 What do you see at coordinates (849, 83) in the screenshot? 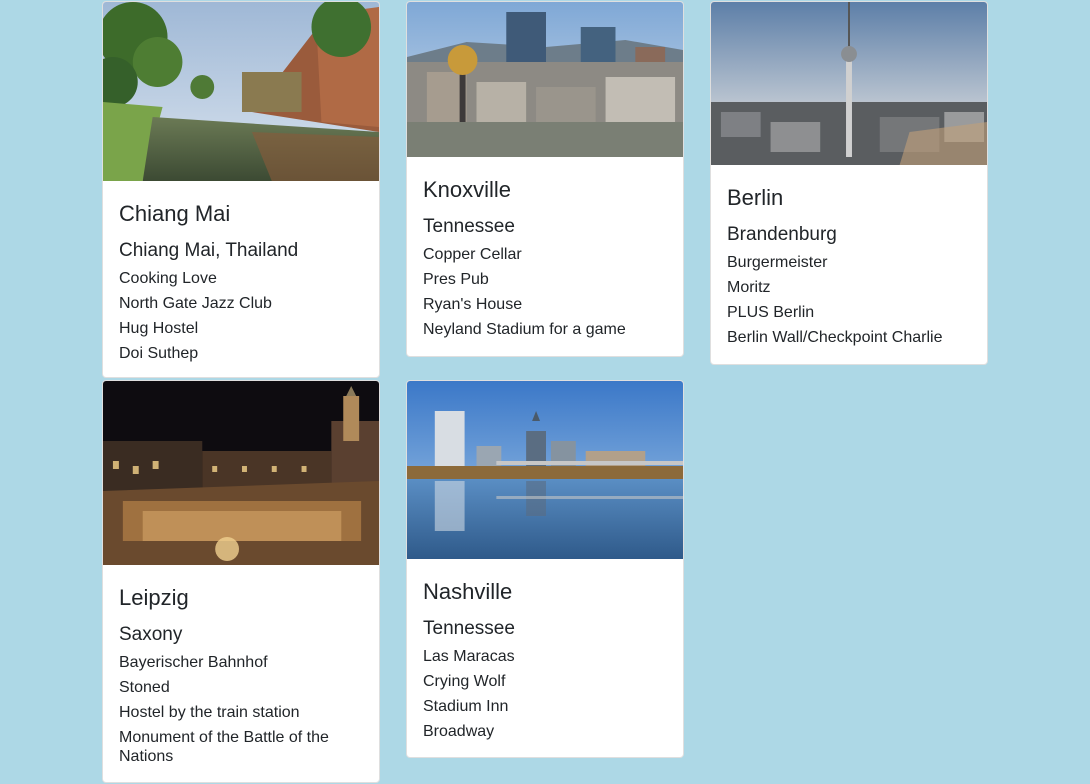
I see `berlin-photo` at bounding box center [849, 83].